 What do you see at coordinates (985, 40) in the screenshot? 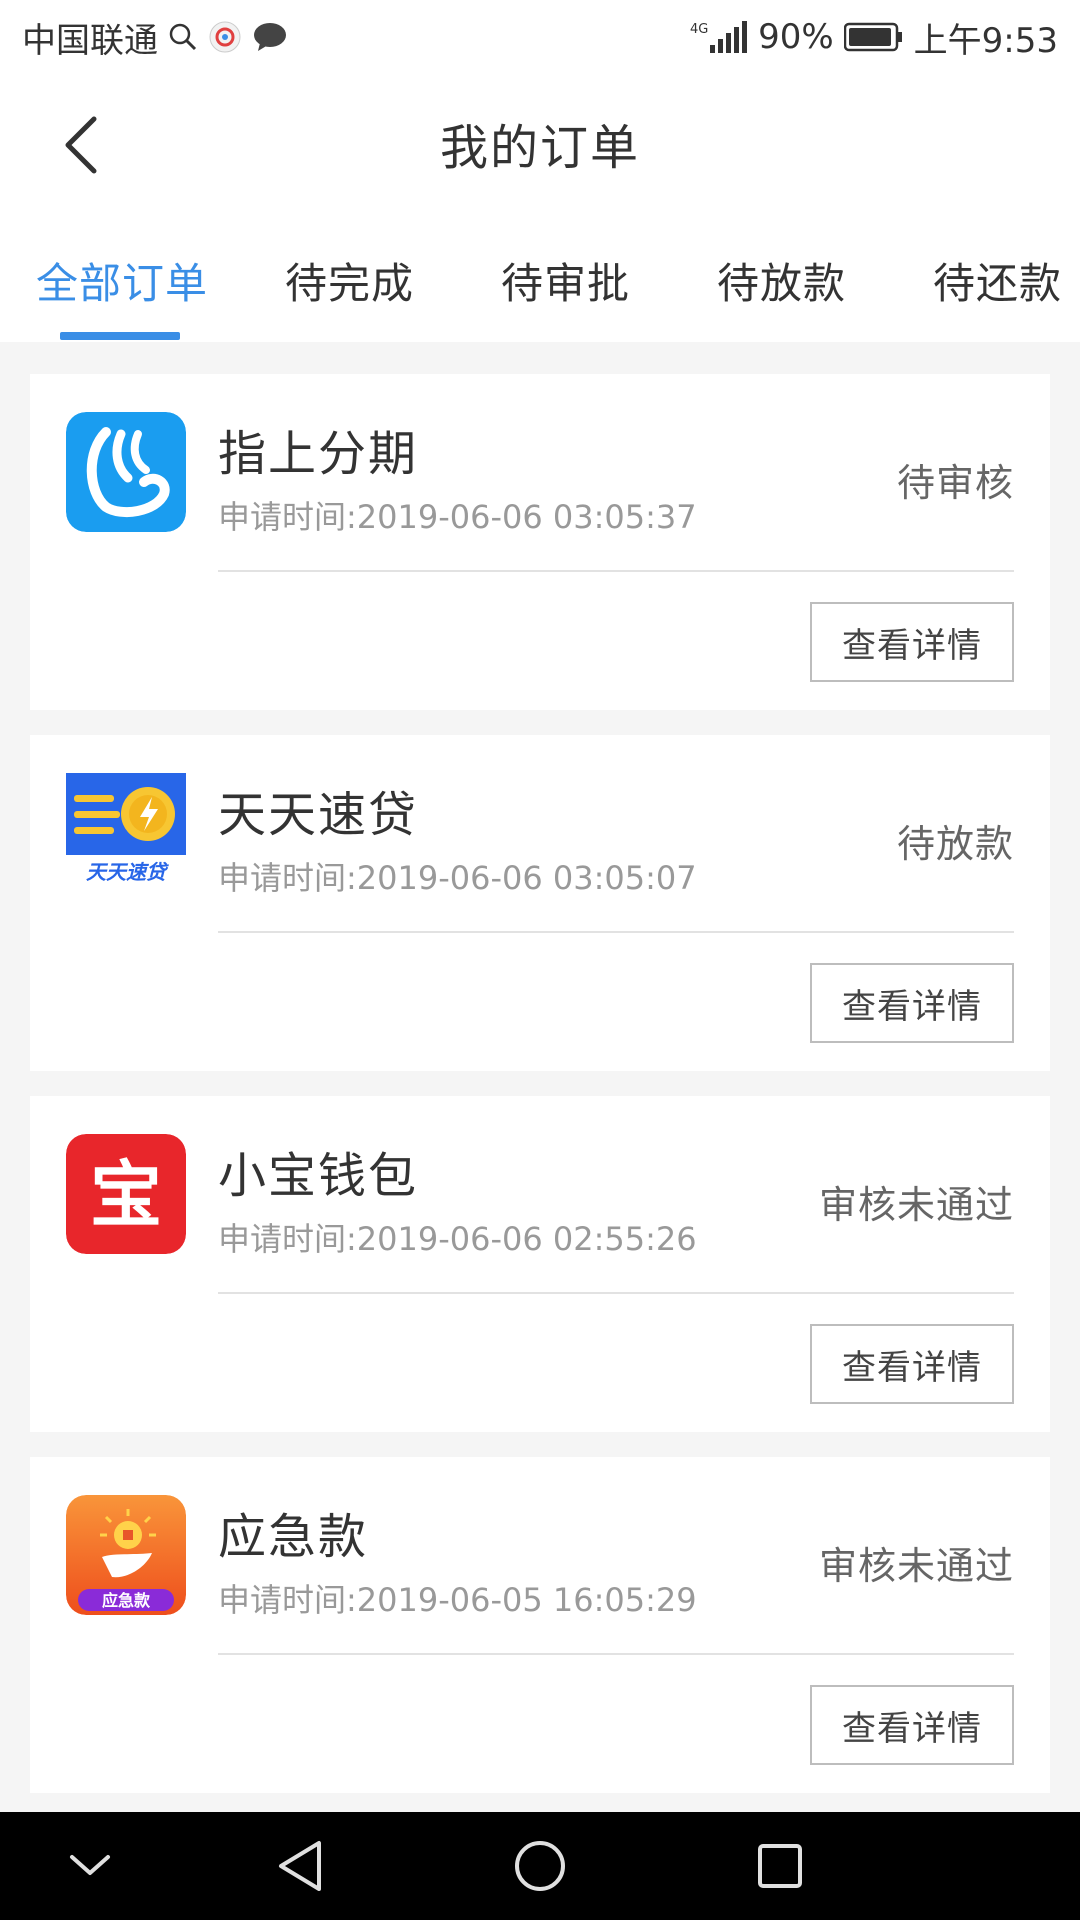
I see `clock: 上午9:53` at bounding box center [985, 40].